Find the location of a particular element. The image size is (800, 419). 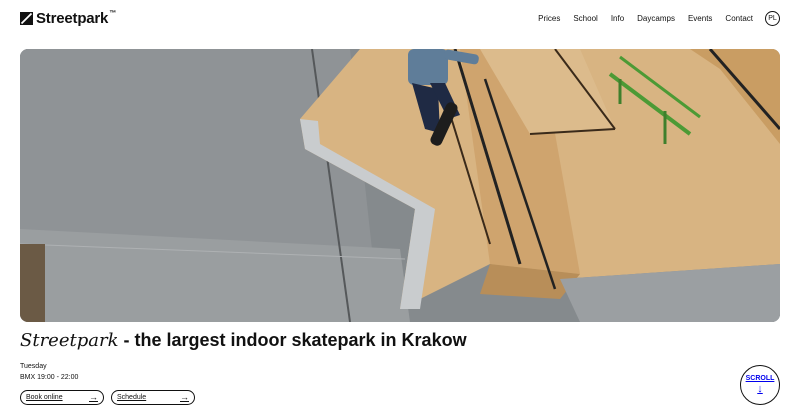

nav-prices: Prices is located at coordinates (549, 18).